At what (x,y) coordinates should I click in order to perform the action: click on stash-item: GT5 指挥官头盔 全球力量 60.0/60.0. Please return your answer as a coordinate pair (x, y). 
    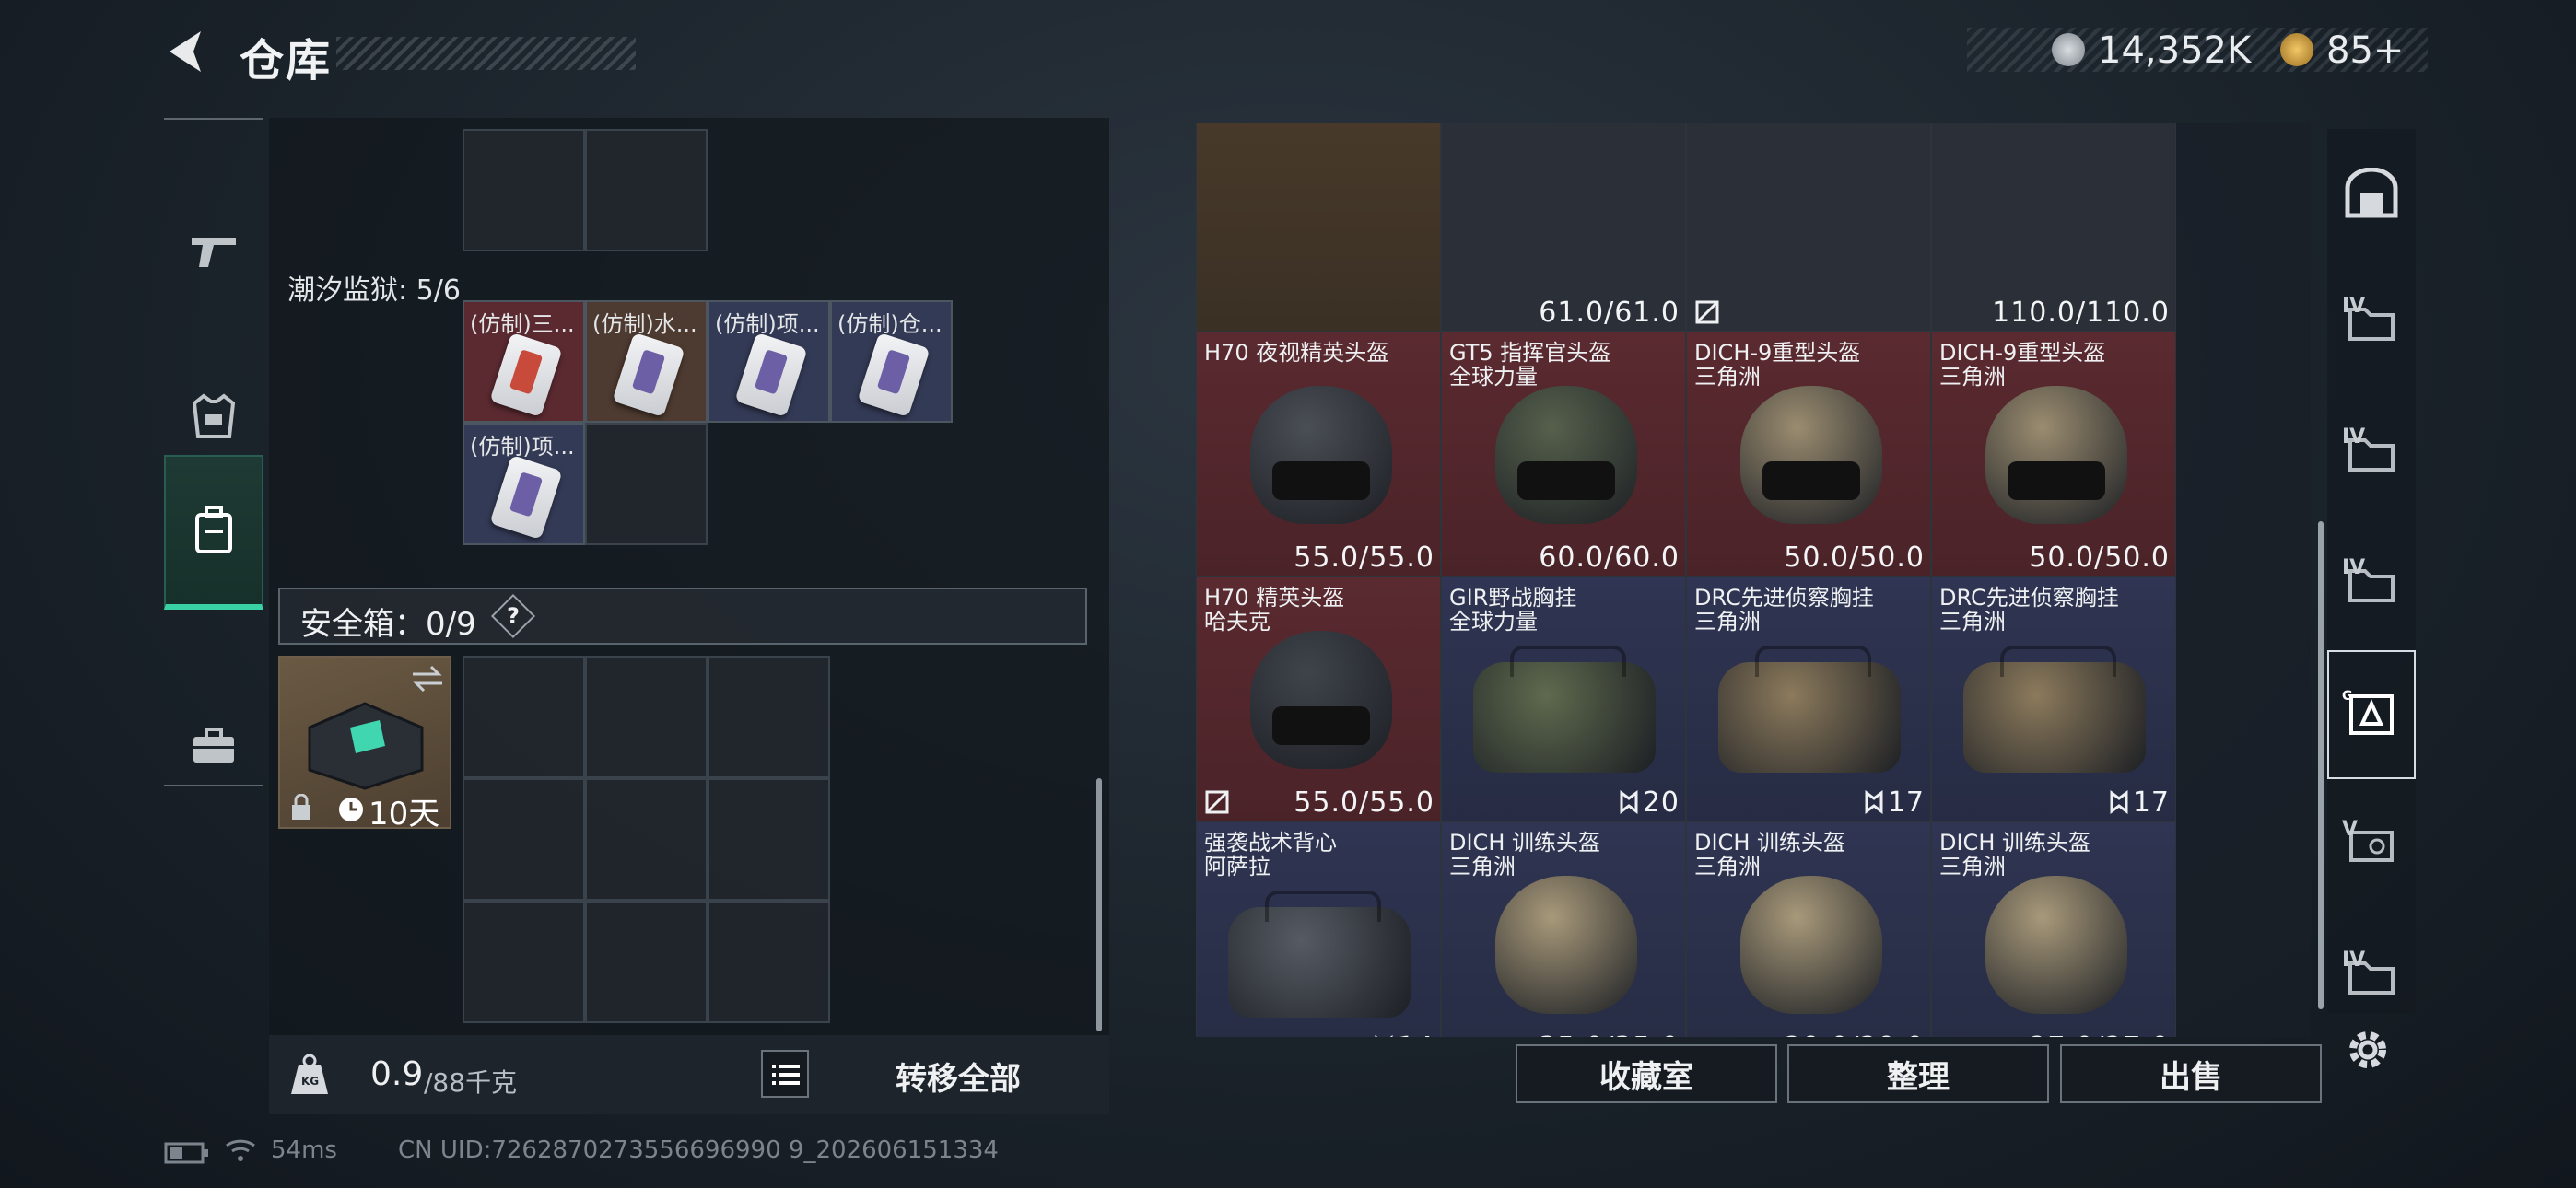
    Looking at the image, I should click on (1563, 454).